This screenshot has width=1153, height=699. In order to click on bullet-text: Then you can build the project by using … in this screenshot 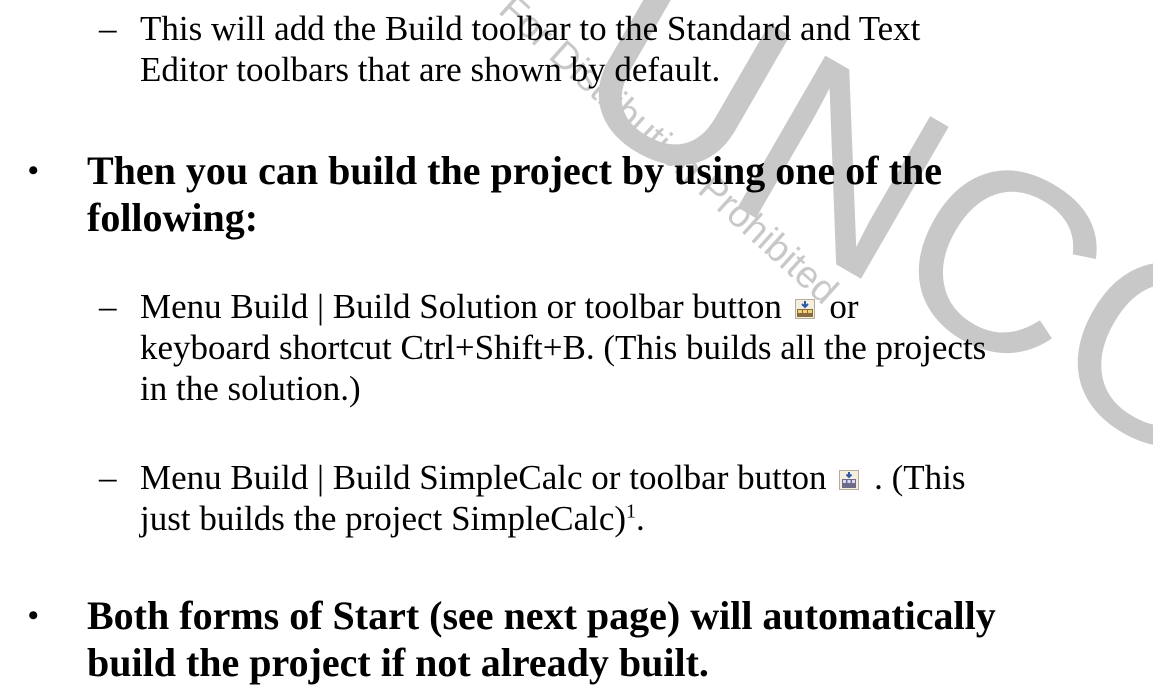, I will do `click(514, 170)`.